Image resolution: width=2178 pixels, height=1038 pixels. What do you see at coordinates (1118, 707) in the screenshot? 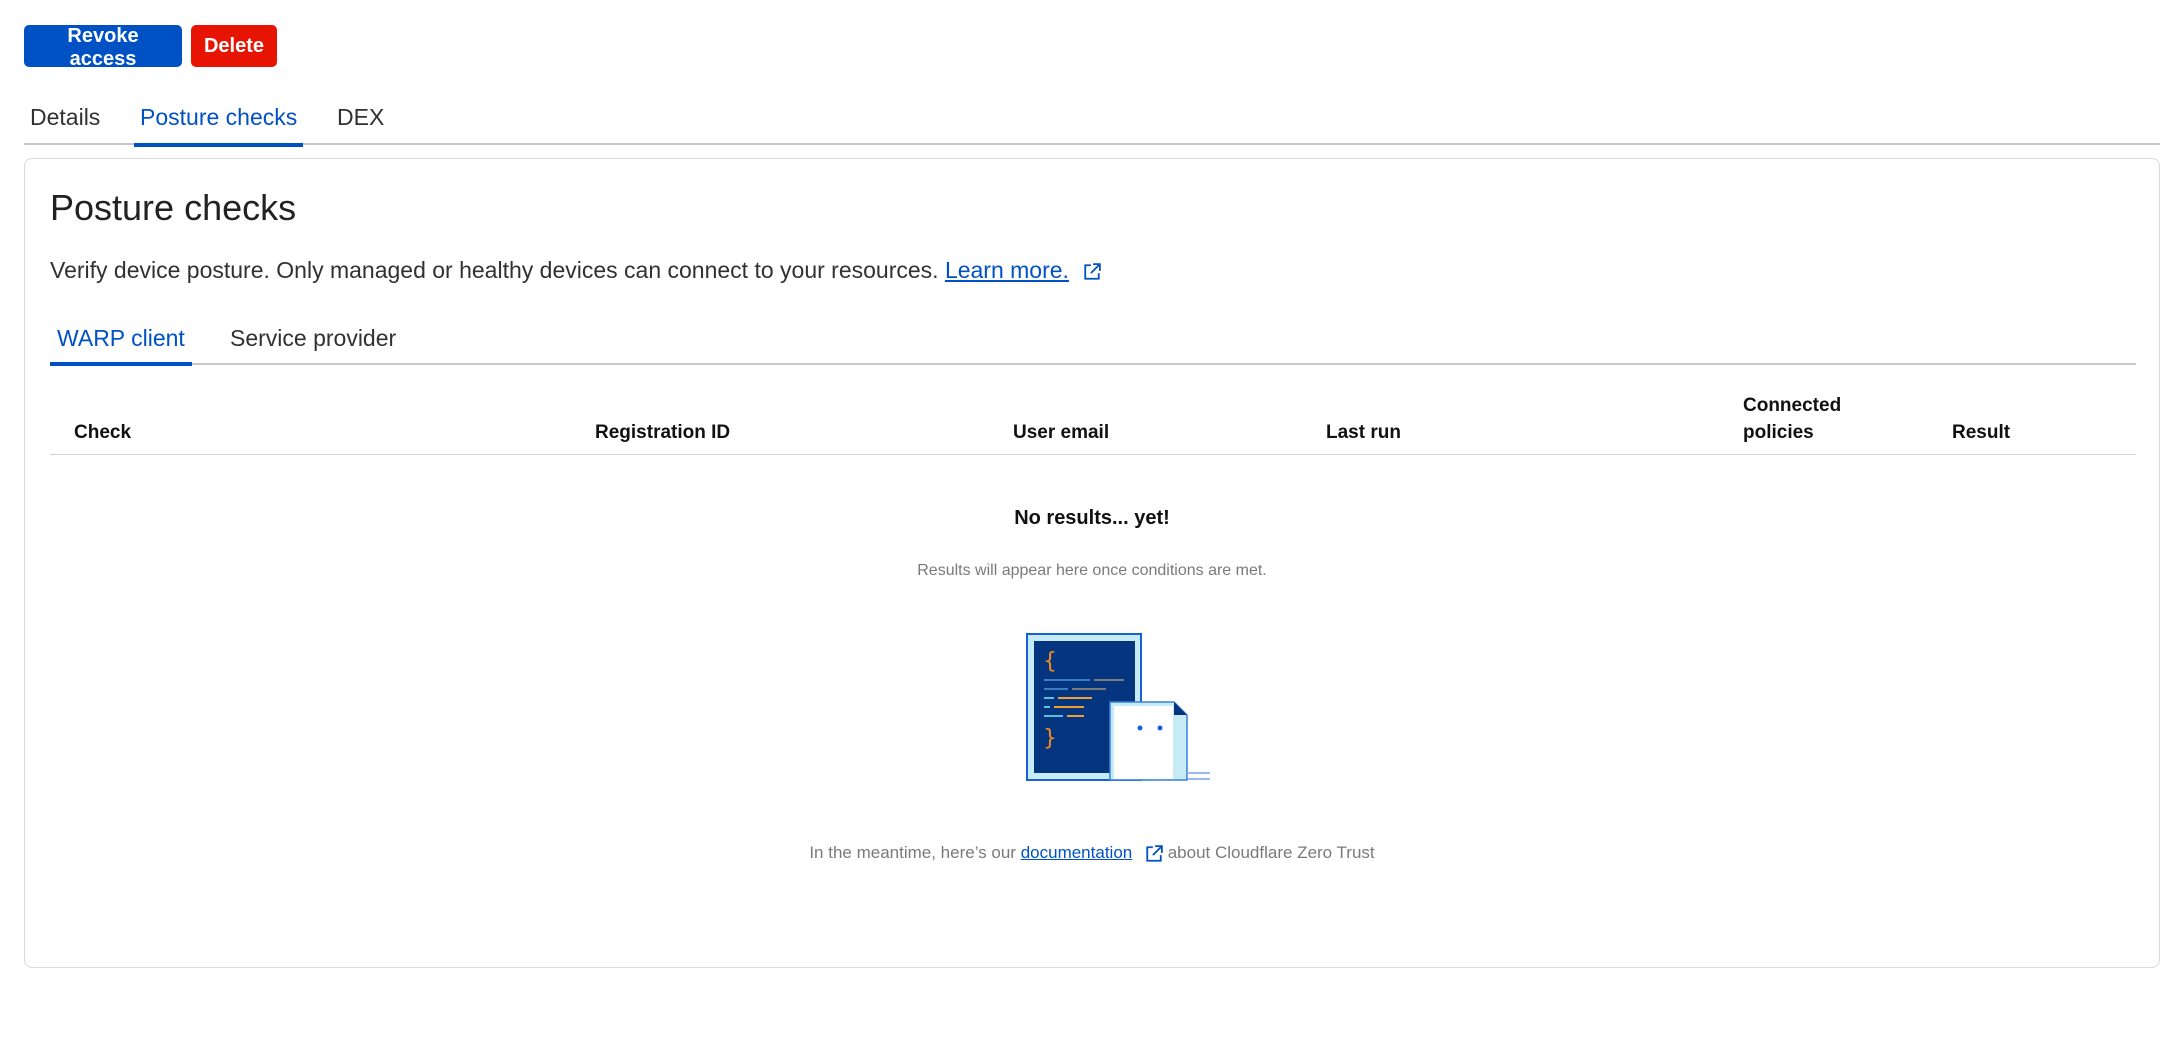
I see `empty-state-illustration: { }` at bounding box center [1118, 707].